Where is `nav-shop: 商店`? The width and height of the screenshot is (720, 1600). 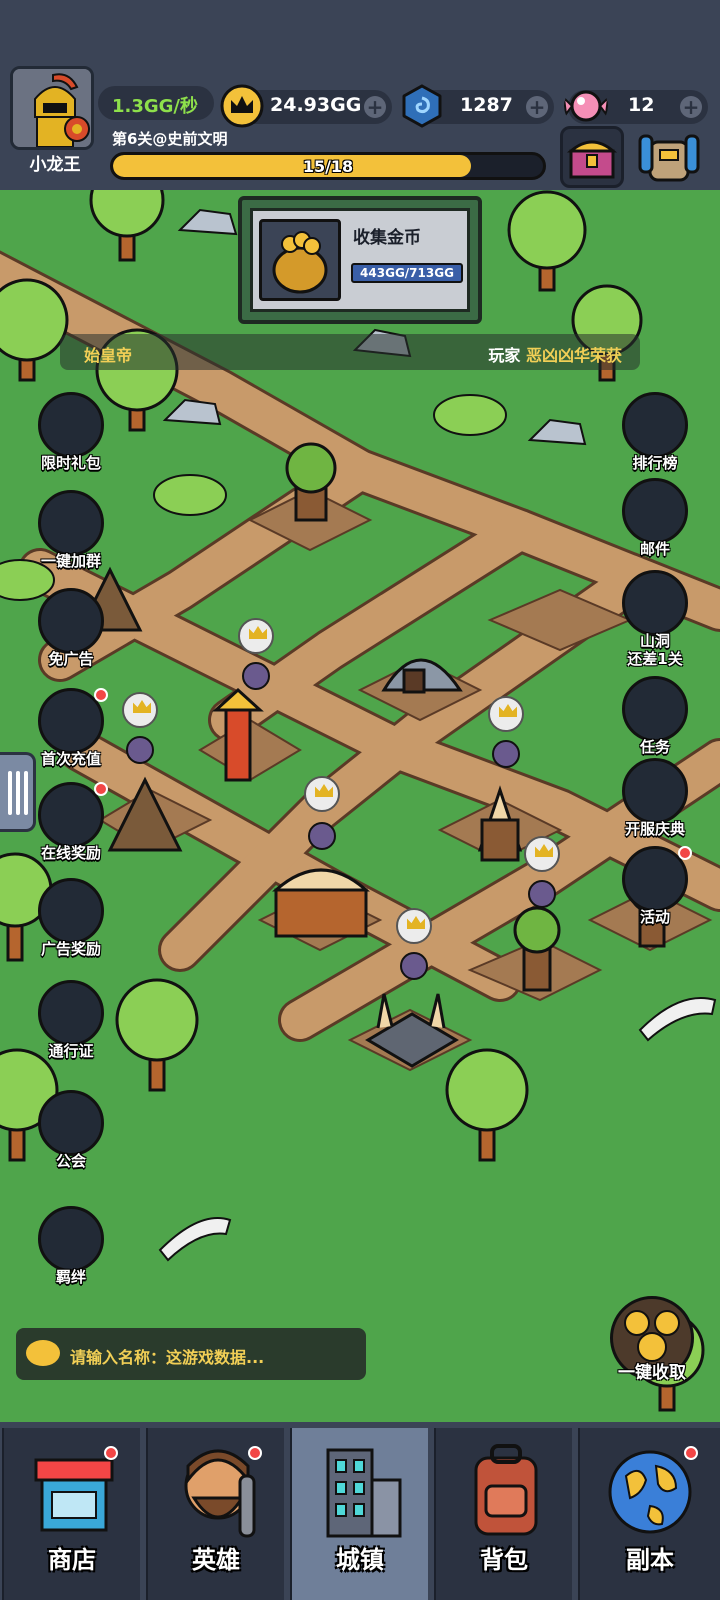 nav-shop: 商店 is located at coordinates (71, 1514).